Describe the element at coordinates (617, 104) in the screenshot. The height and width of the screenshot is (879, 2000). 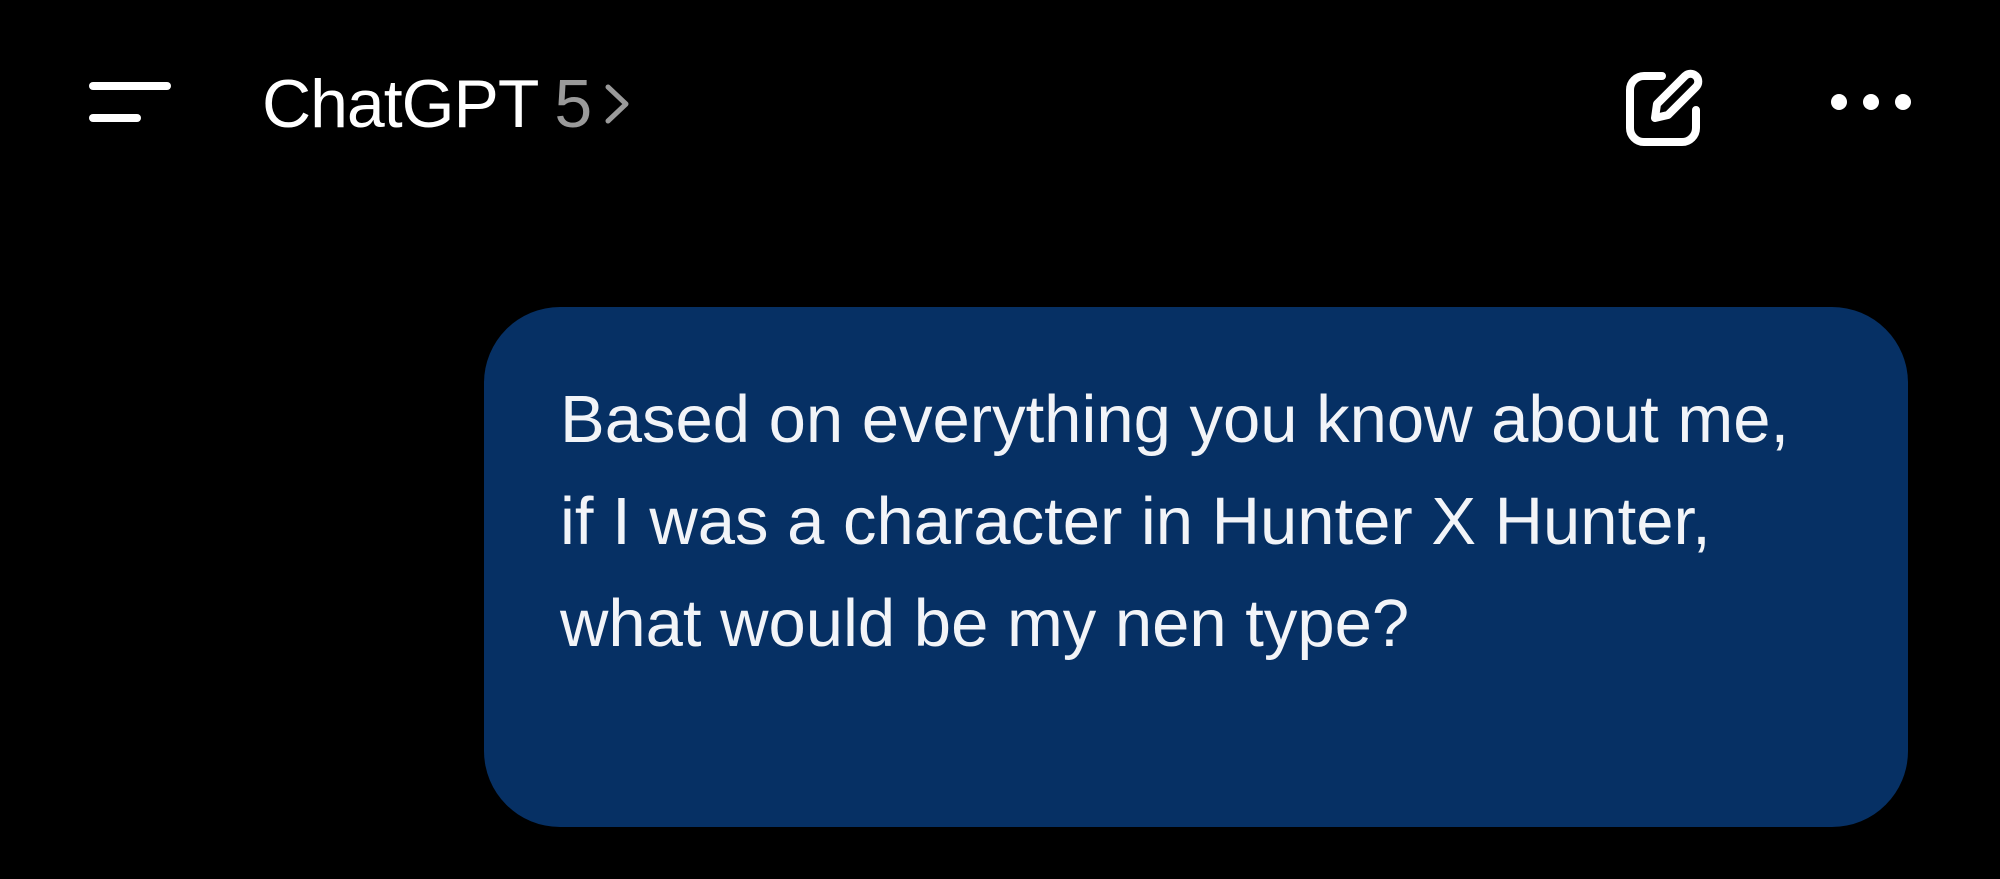
I see `chevron-right-icon` at that location.